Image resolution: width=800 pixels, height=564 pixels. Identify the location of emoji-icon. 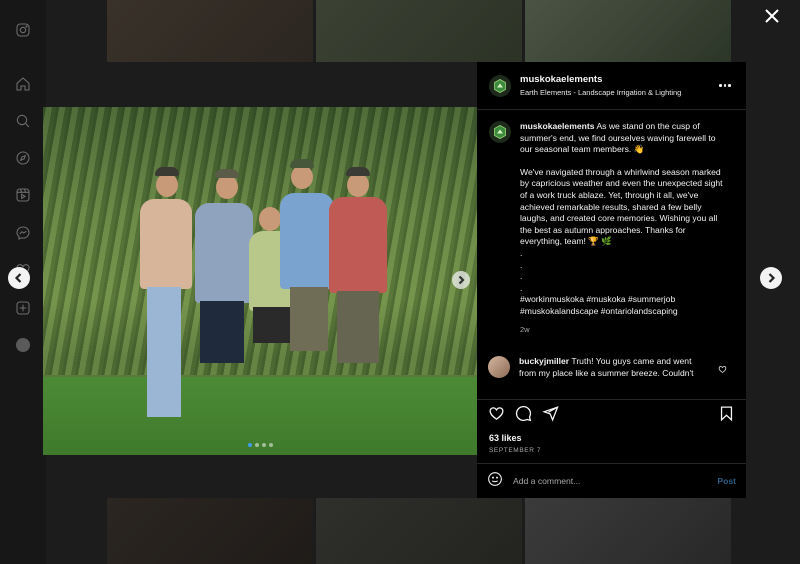
(495, 481).